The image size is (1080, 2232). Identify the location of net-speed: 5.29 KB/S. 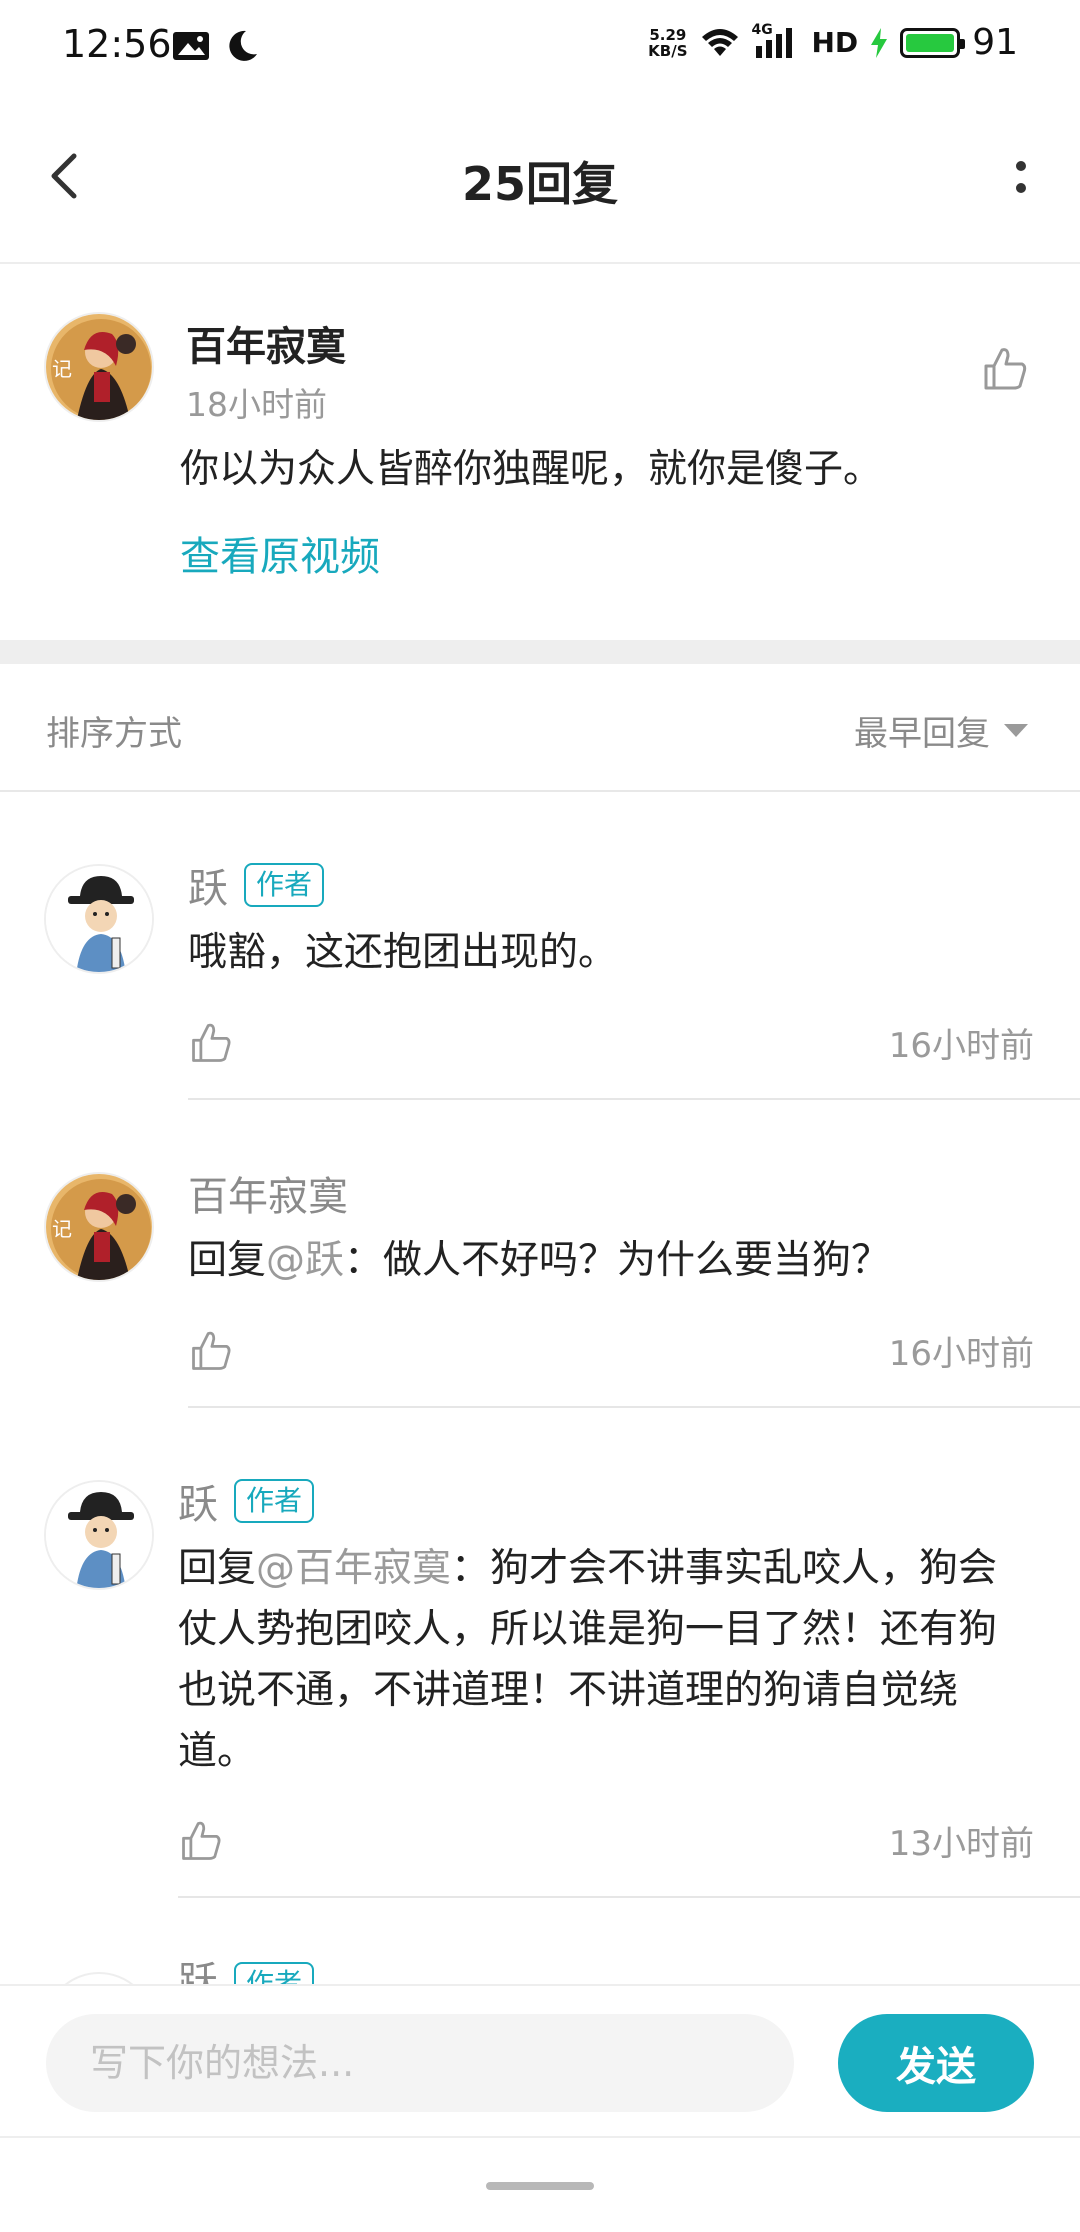
(667, 43).